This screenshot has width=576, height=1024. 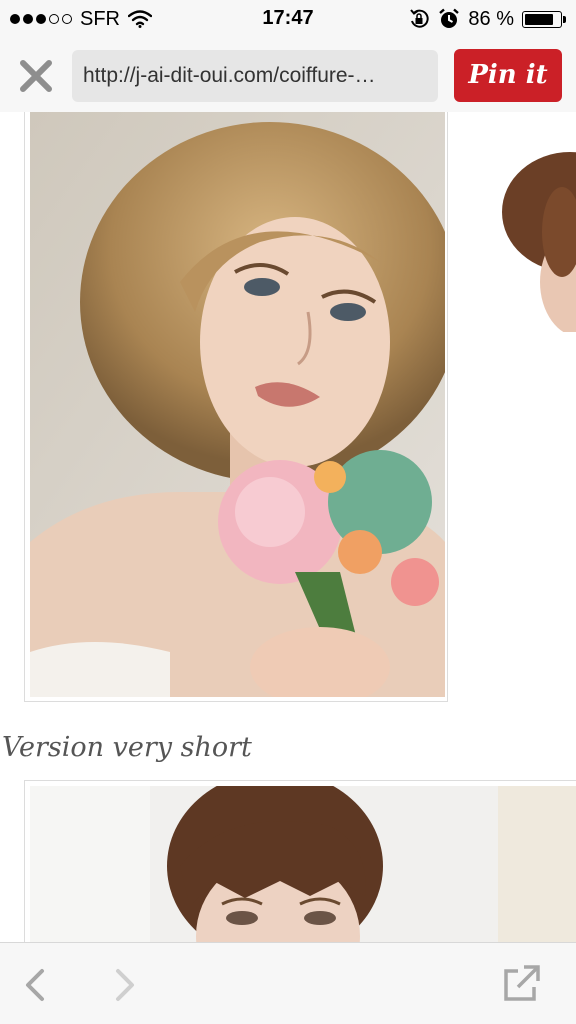 I want to click on battery-nub, so click(x=564, y=19).